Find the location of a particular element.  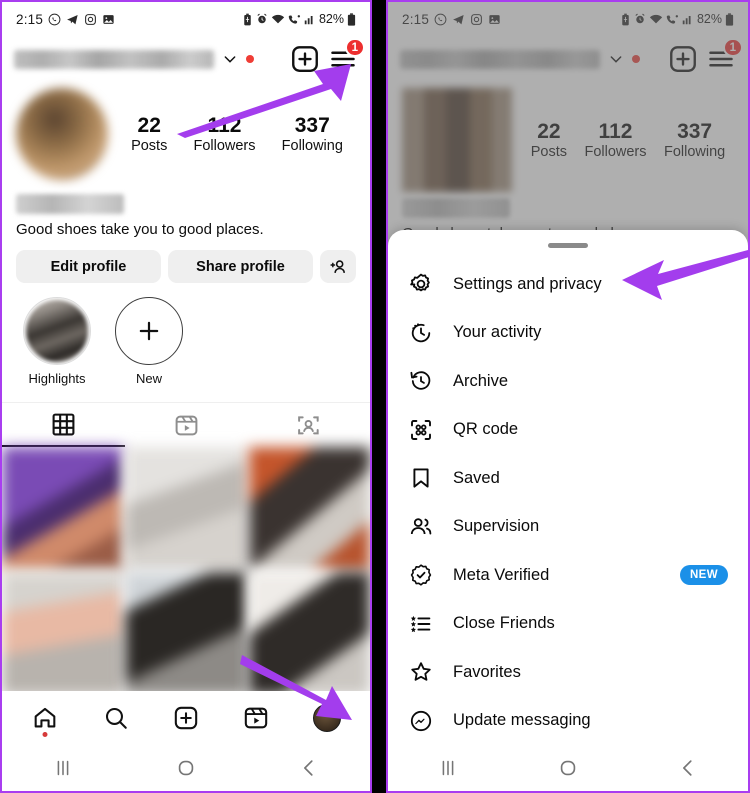

android-system-navigation is located at coordinates (568, 768).